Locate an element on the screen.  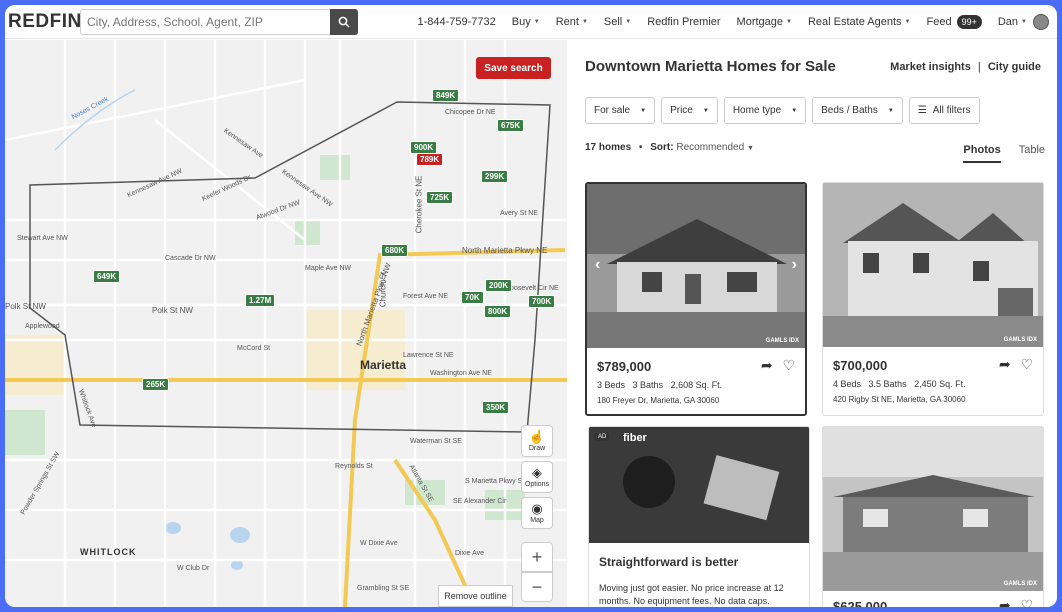
map-street-label: Applewood is located at coordinates (42, 326).